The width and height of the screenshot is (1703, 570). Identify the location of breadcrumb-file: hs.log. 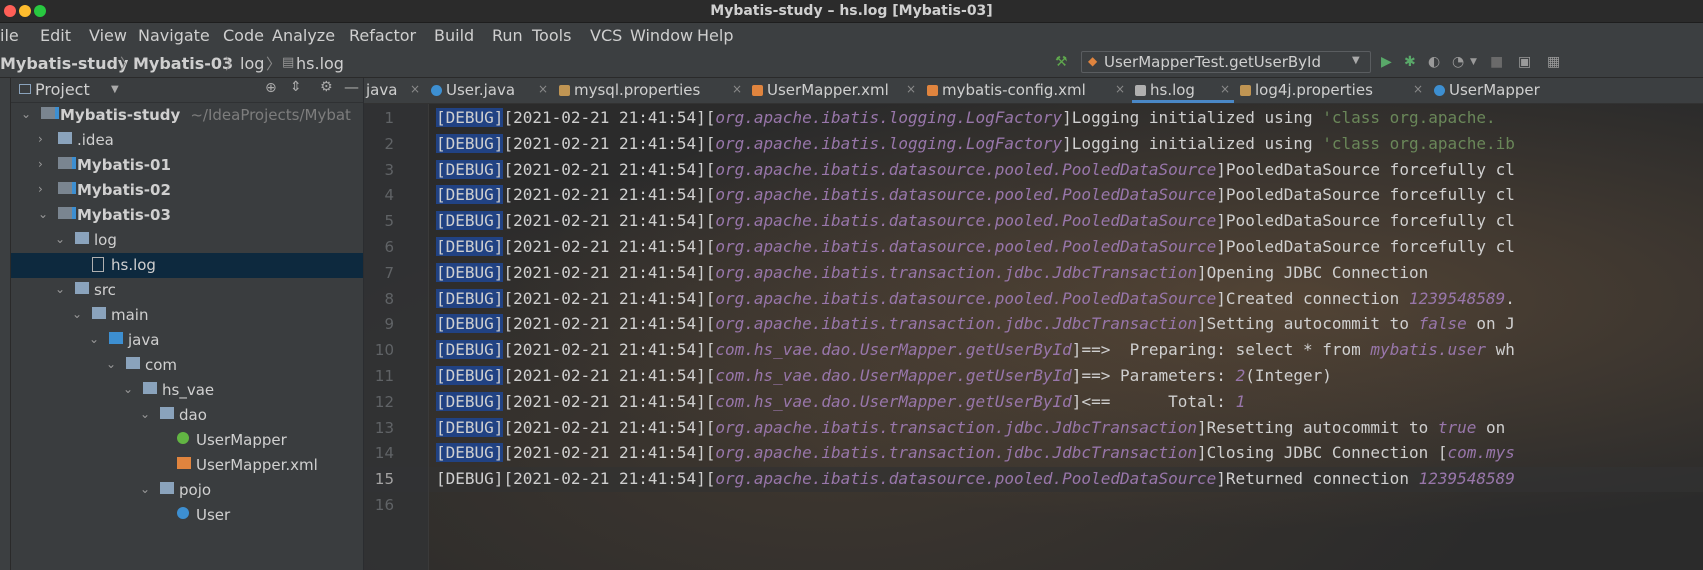
(320, 63).